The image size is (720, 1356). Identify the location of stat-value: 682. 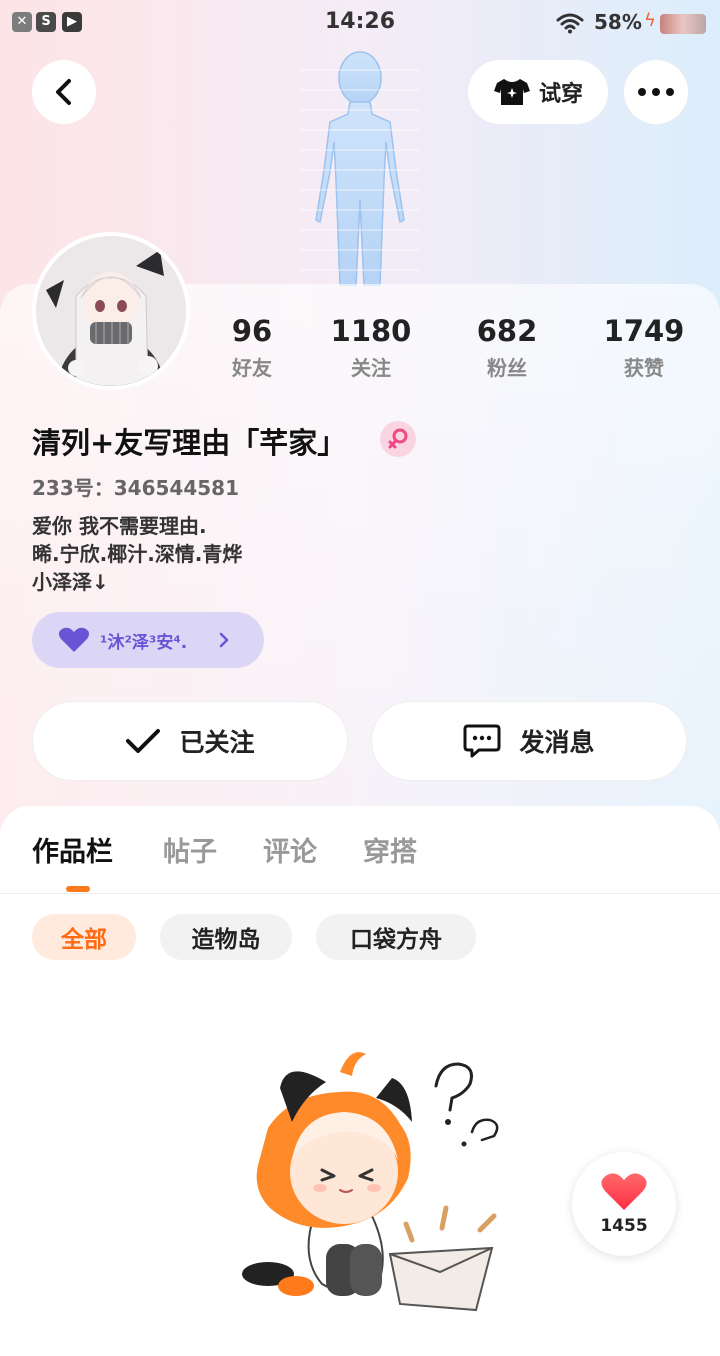
(507, 331).